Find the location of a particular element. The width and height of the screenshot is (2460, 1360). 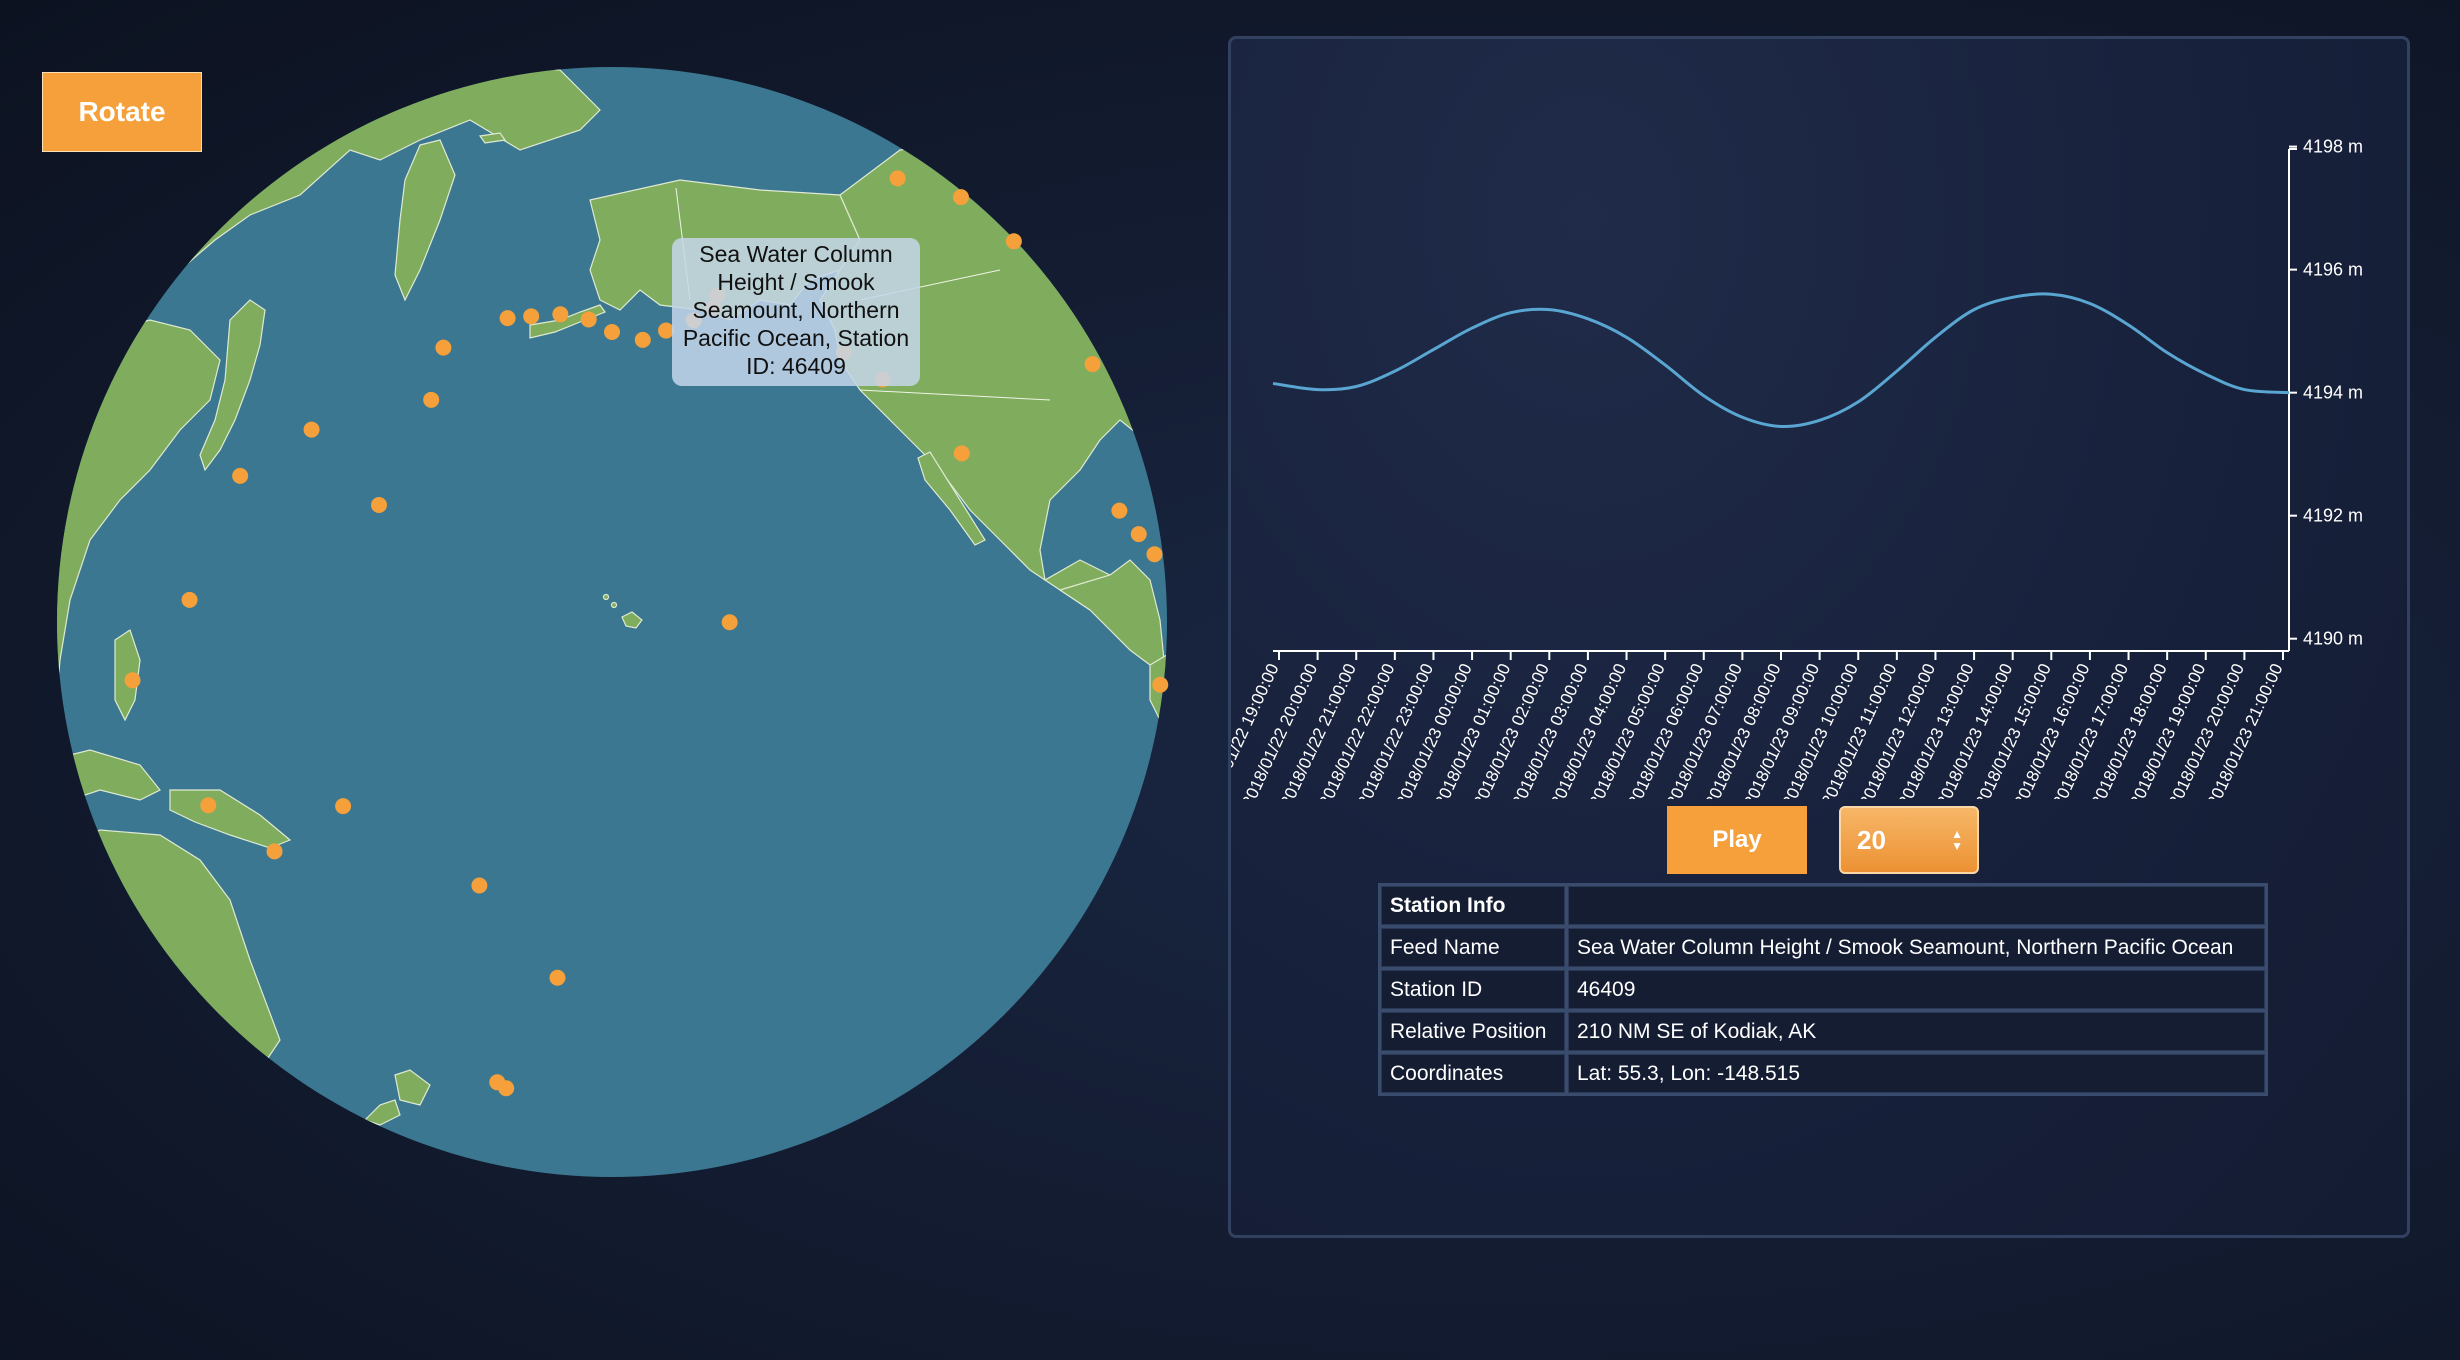

tooltip-line: ID: 46409 is located at coordinates (796, 366).